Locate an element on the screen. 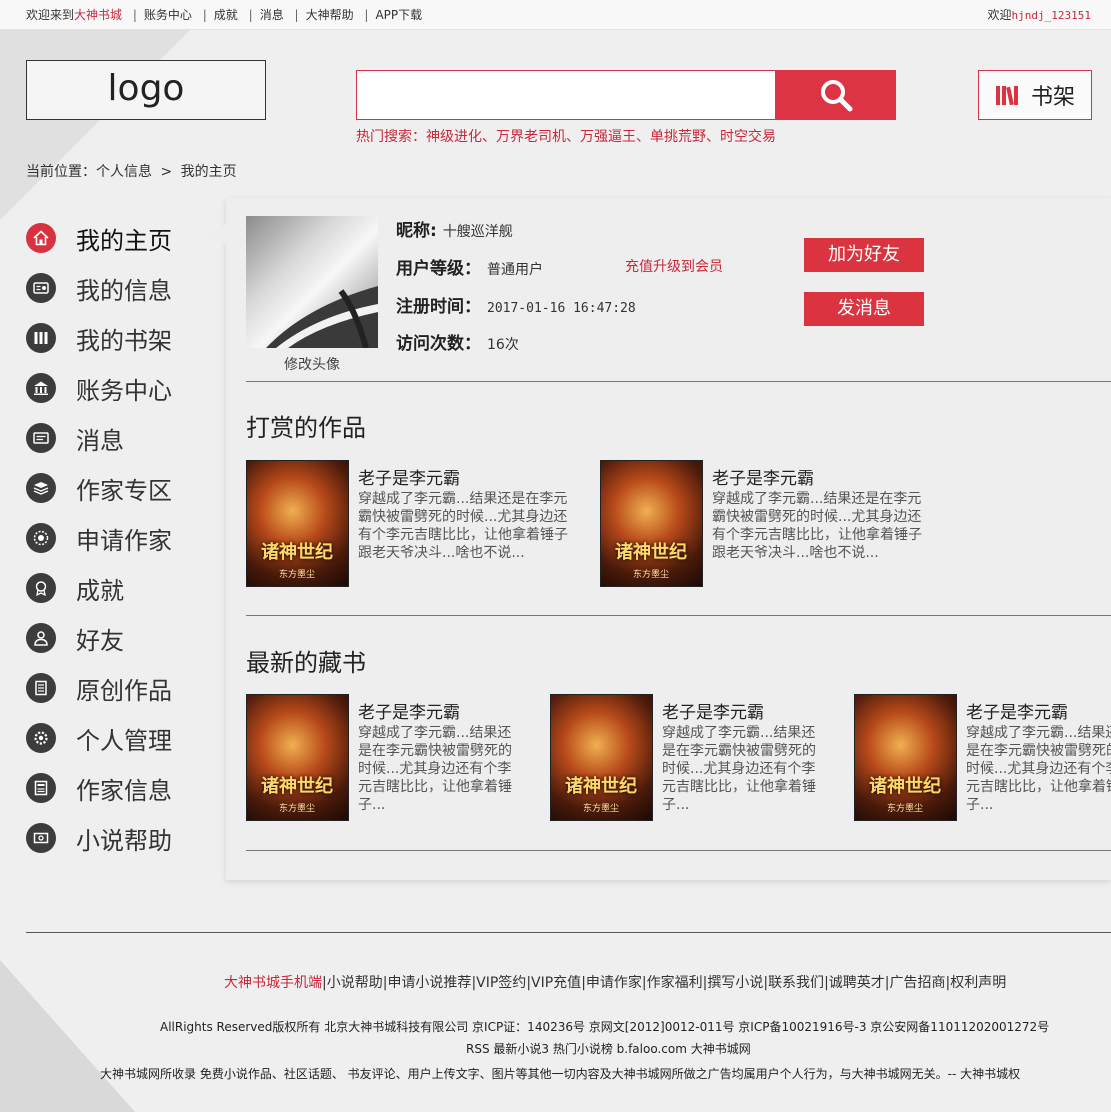 The height and width of the screenshot is (1112, 1111). sidebar-item-account: 账务中心 is located at coordinates (121, 388).